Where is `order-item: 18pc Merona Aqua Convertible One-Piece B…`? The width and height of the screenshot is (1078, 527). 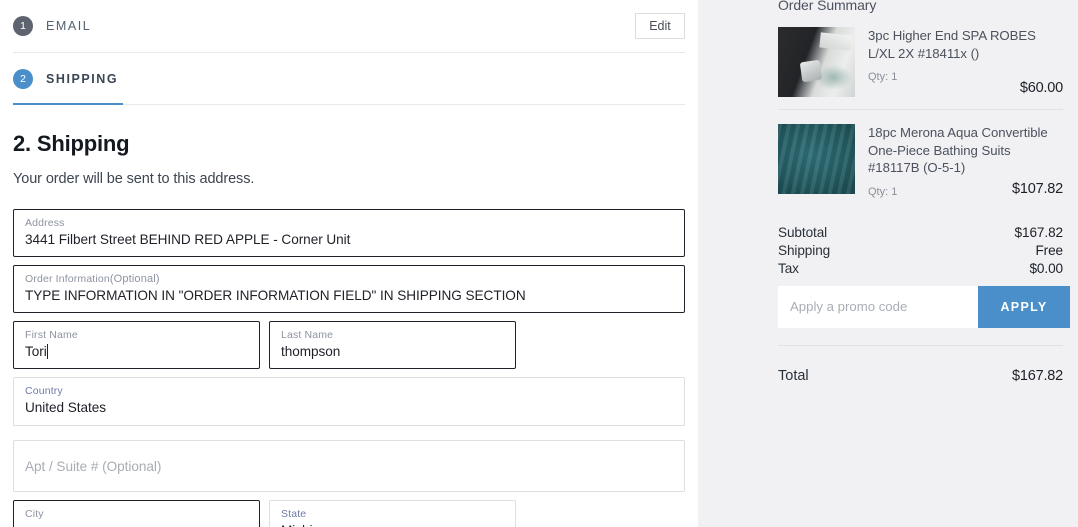 order-item: 18pc Merona Aqua Convertible One-Piece B… is located at coordinates (920, 159).